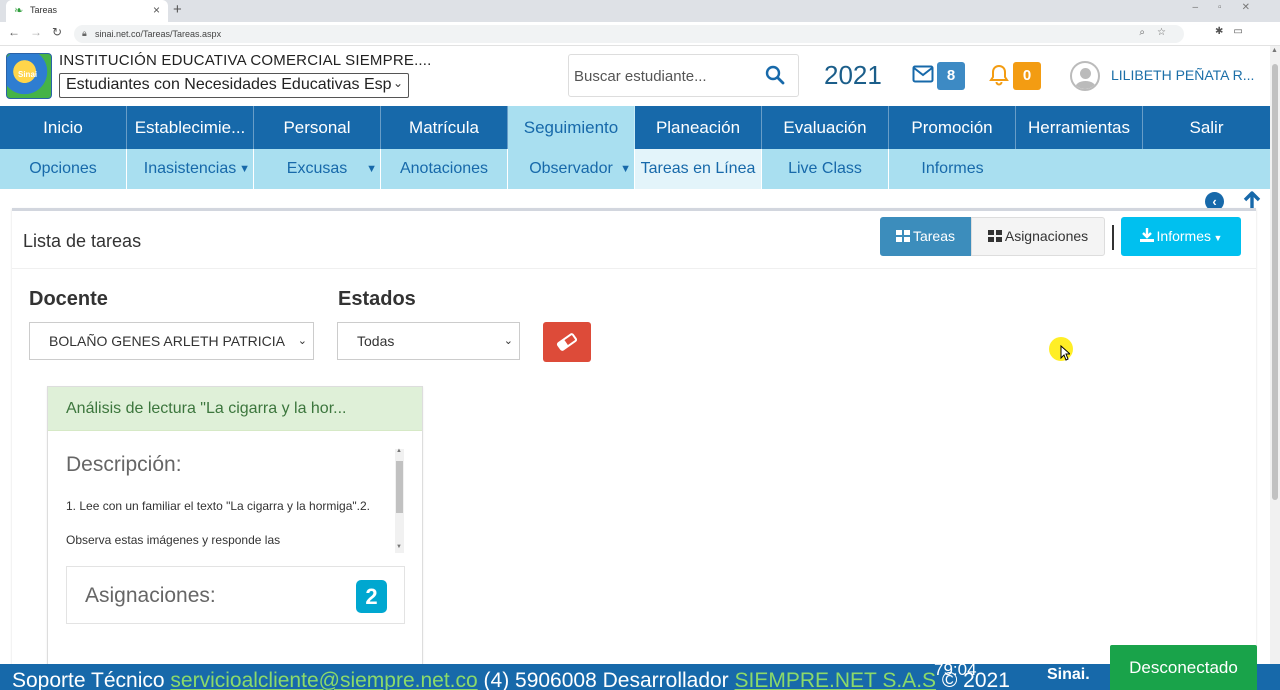 The width and height of the screenshot is (1280, 690). I want to click on divider, so click(1113, 237).